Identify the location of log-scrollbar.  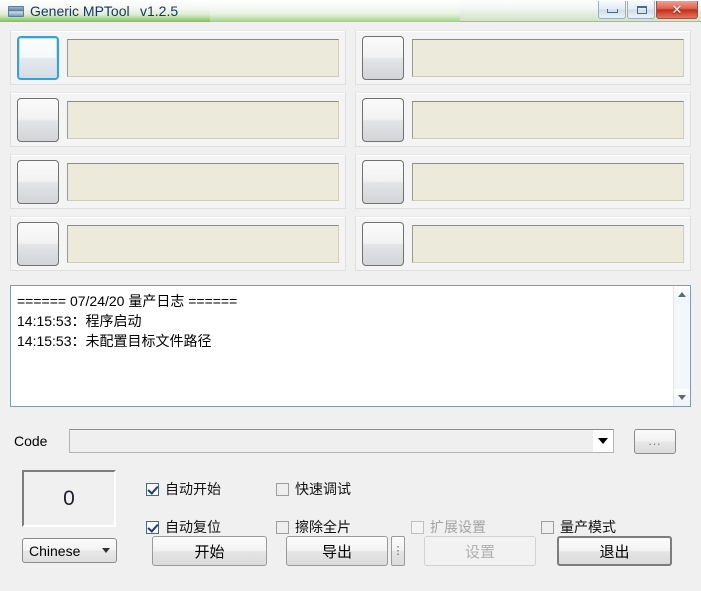
(681, 346).